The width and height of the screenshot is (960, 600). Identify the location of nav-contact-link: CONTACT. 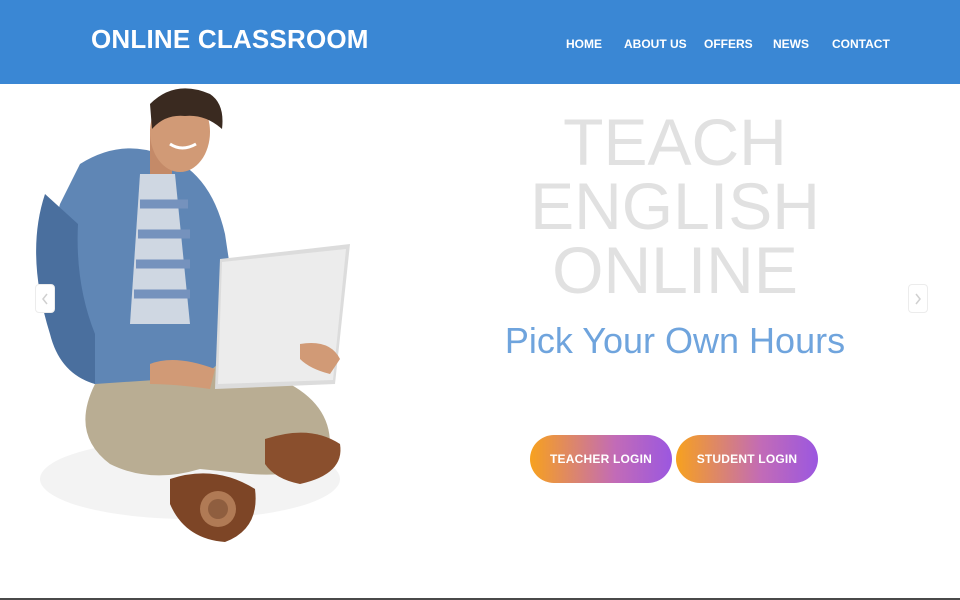
(861, 44).